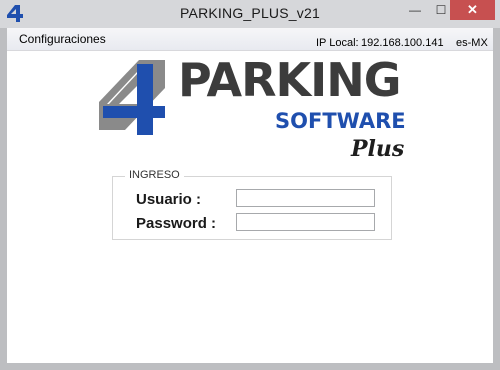 The image size is (500, 370). Describe the element at coordinates (415, 10) in the screenshot. I see `minimize-button: —` at that location.